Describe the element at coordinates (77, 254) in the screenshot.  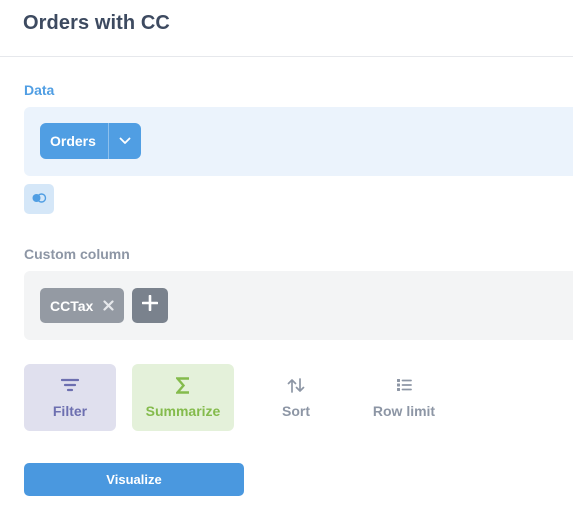
I see `custom-column-section-label: Custom column` at that location.